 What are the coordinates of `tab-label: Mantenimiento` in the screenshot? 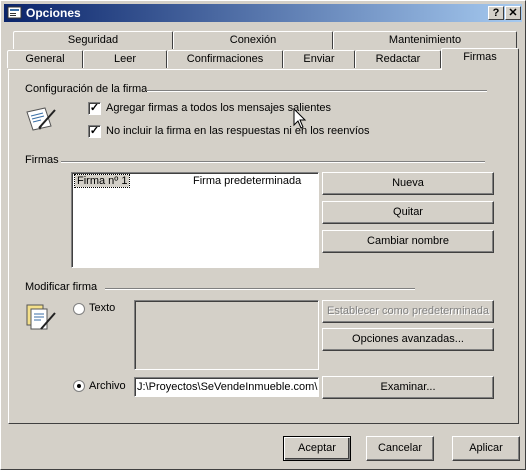 It's located at (425, 40).